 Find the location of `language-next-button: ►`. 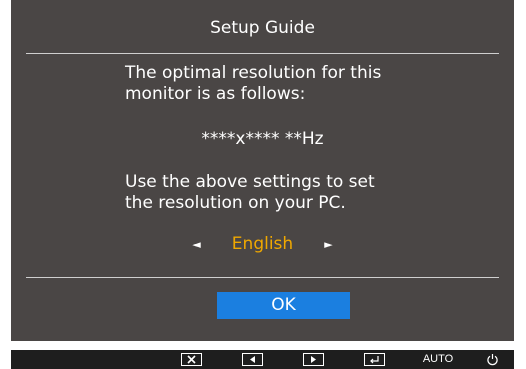

language-next-button: ► is located at coordinates (329, 244).